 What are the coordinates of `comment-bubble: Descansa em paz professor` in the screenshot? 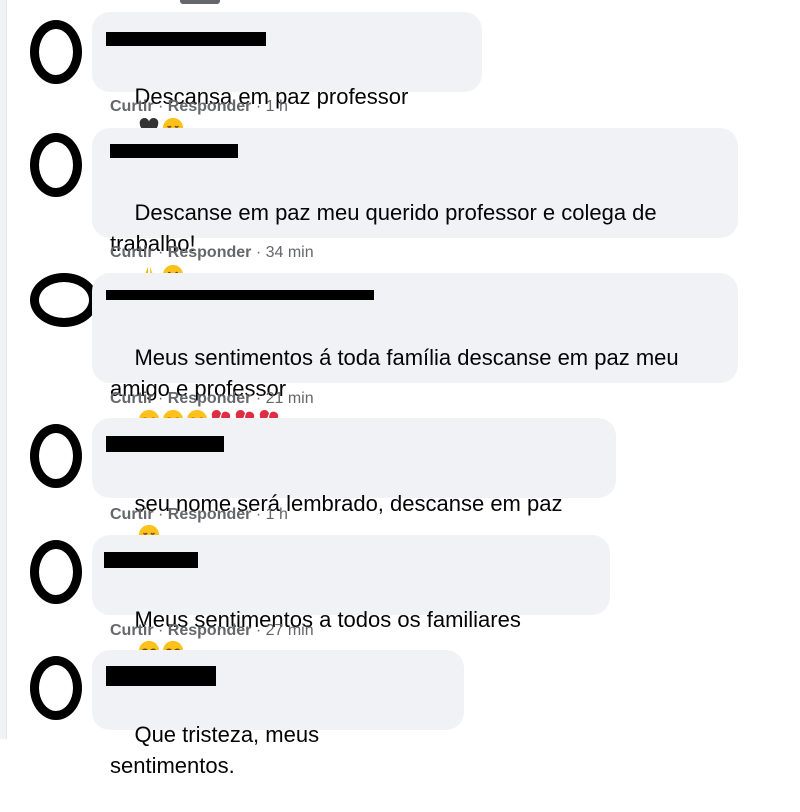 It's located at (287, 75).